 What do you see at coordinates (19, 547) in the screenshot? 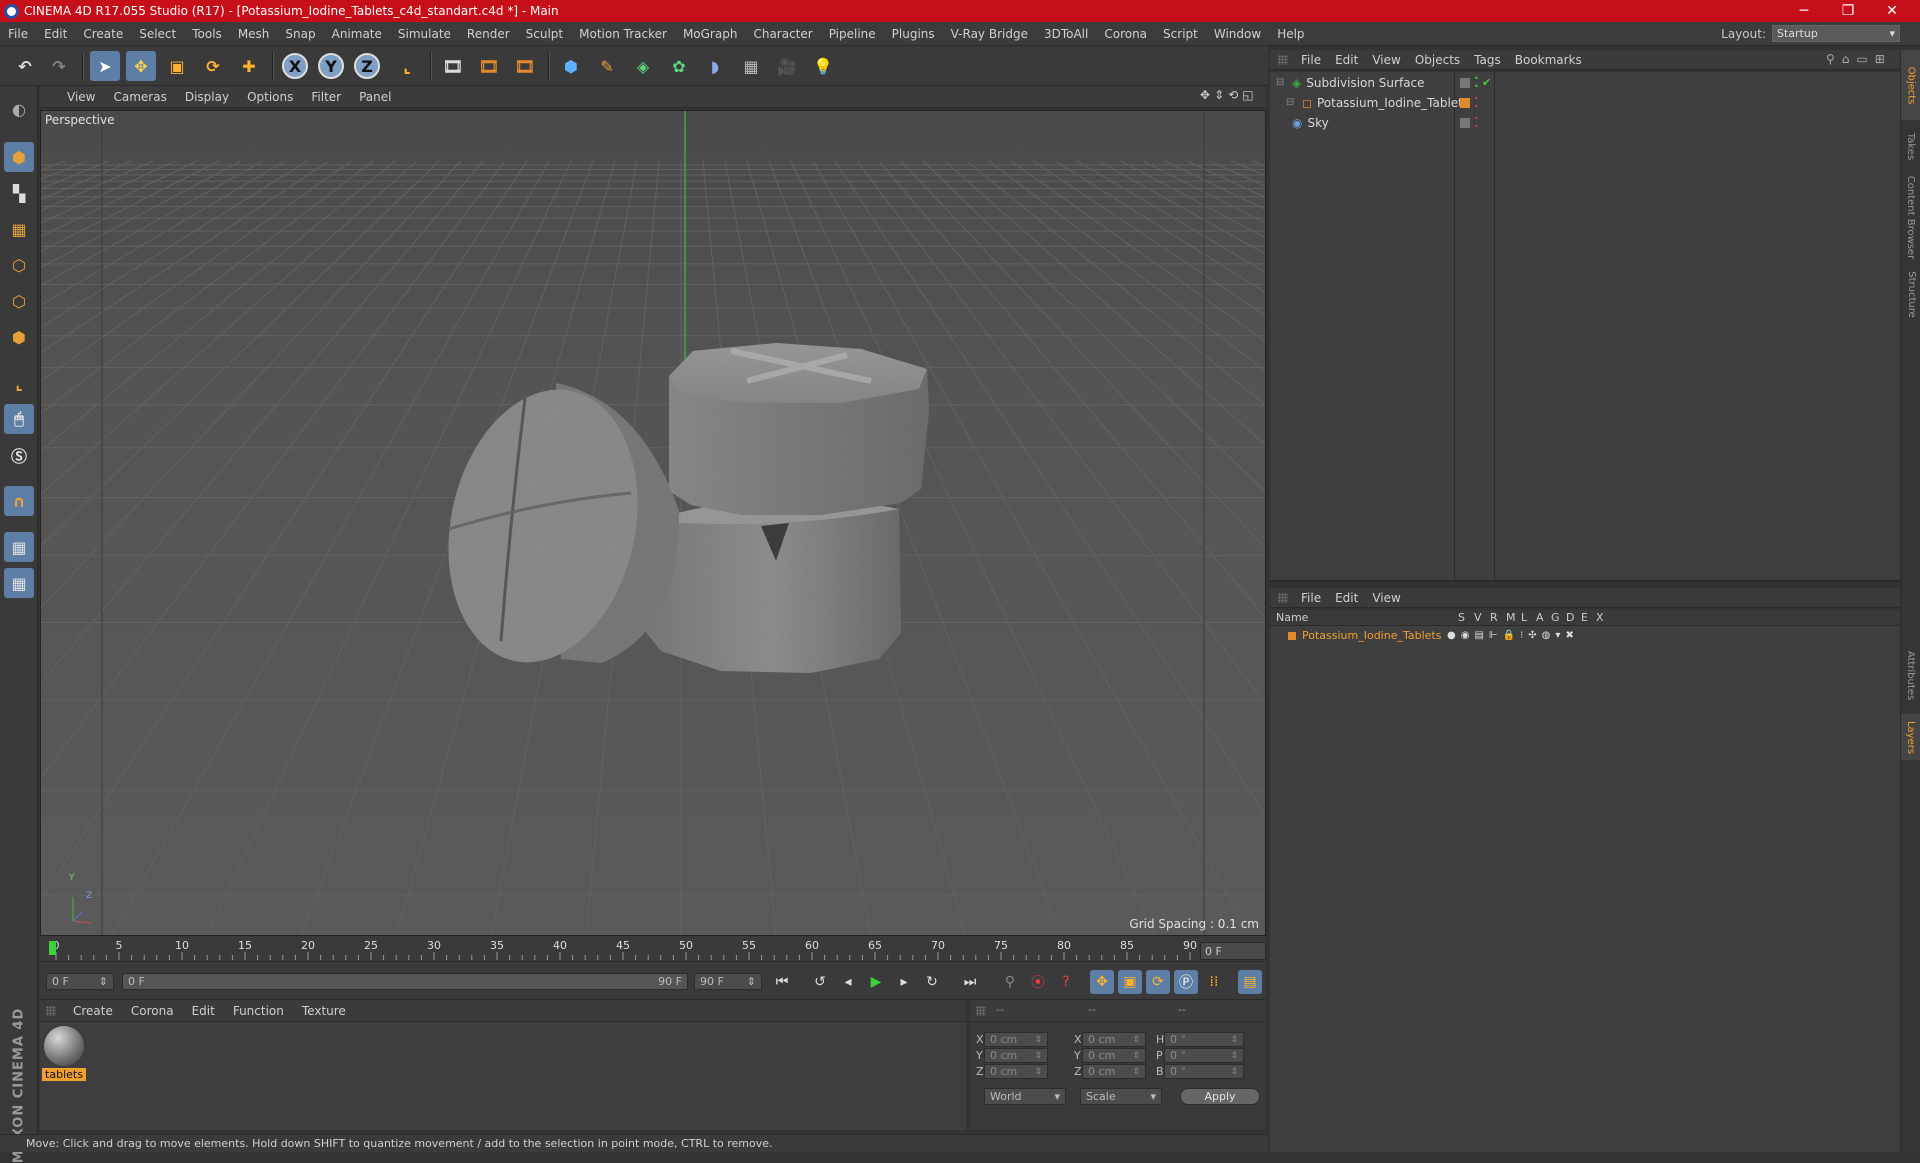
I see `lock-workplane-icon: ▦` at bounding box center [19, 547].